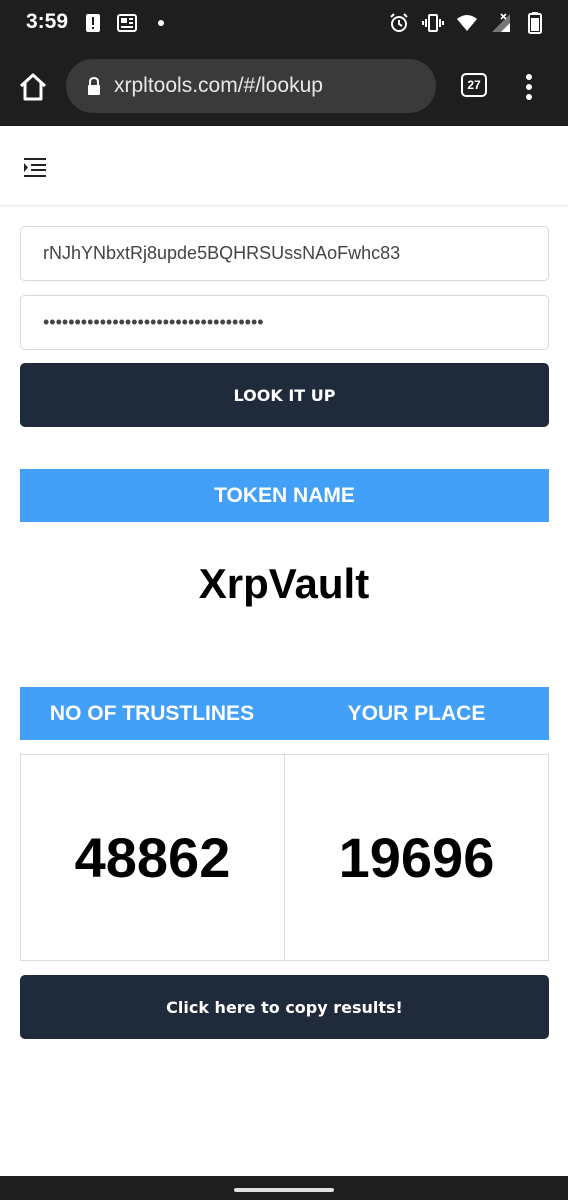 This screenshot has width=568, height=1200. Describe the element at coordinates (535, 23) in the screenshot. I see `battery-icon` at that location.